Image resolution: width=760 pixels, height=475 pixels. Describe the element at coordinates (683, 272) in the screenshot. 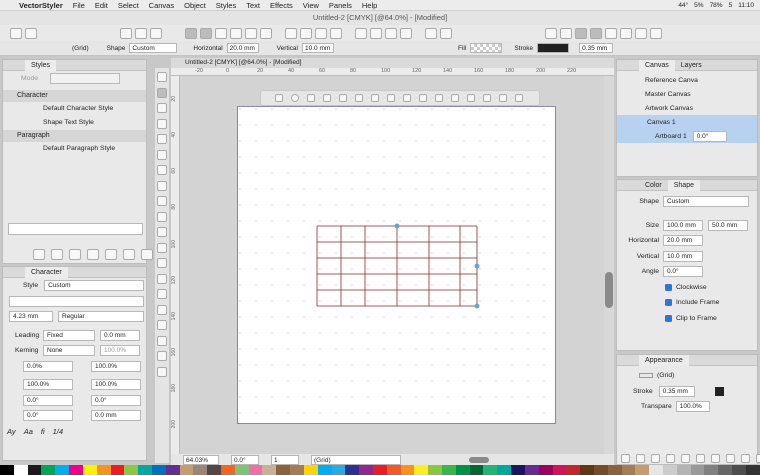

I see `angle-input: 0.0°` at that location.